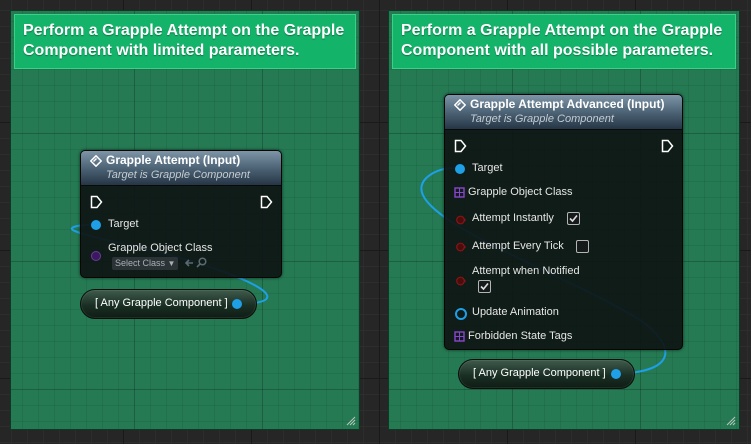 This screenshot has height=444, width=751. What do you see at coordinates (518, 246) in the screenshot?
I see `attempt-every-tick-label: Attempt Every Tick` at bounding box center [518, 246].